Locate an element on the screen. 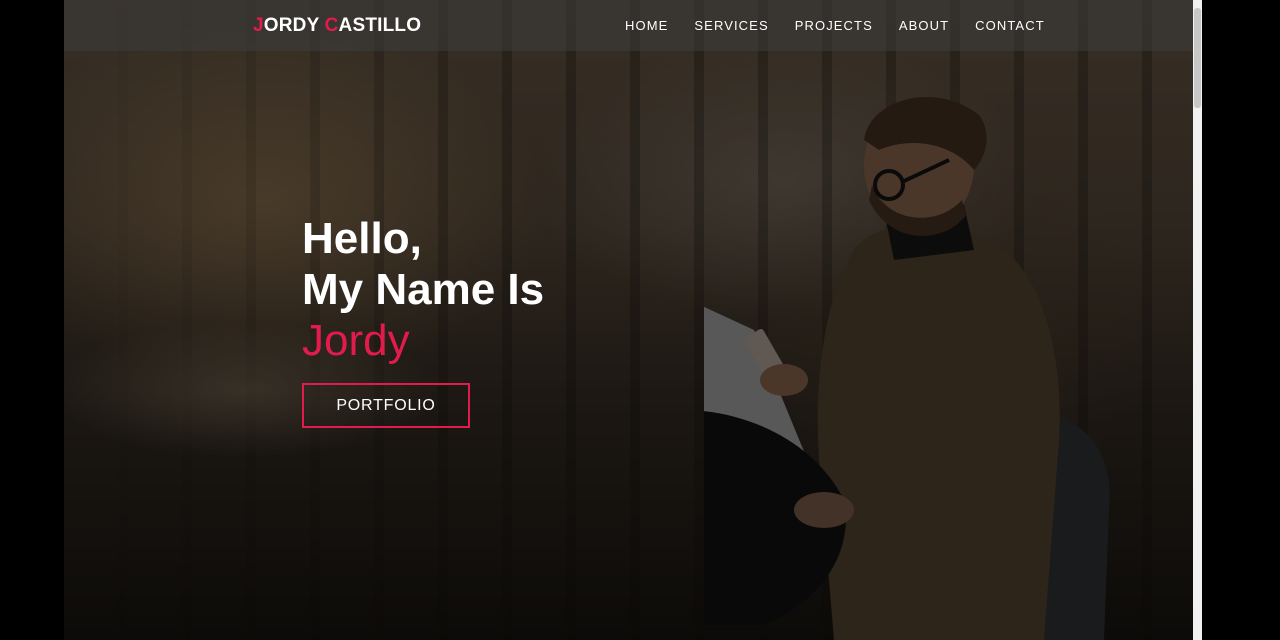  nav-projects: PROJECTS is located at coordinates (834, 25).